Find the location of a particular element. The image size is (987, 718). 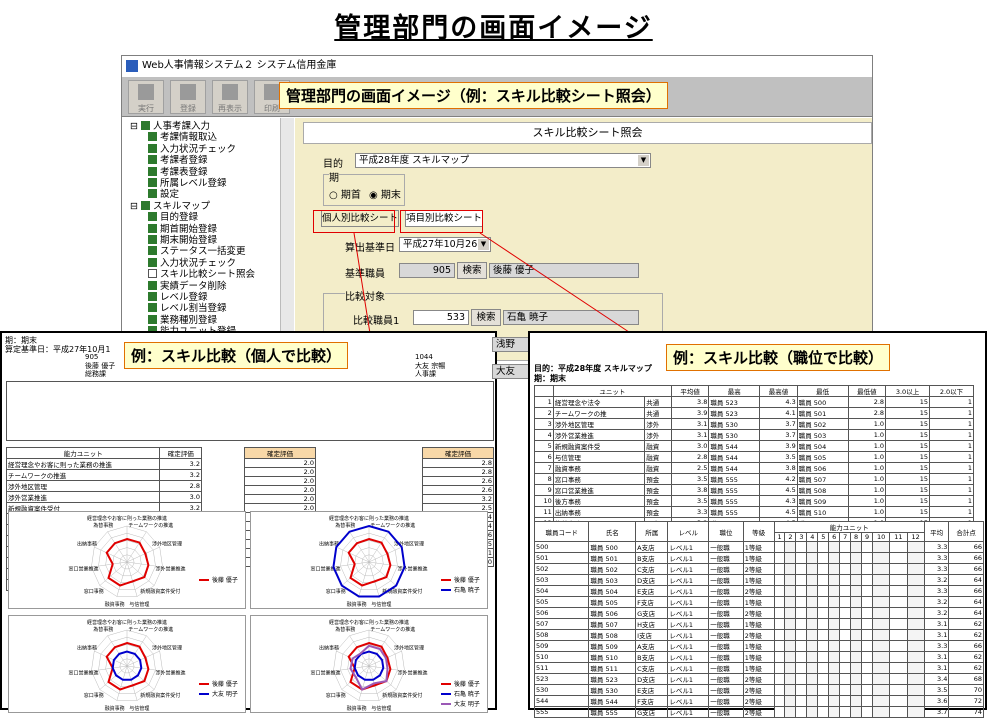

table-row: 5 新規融資案件受 融資 3.0 職員 544 3.9 職員 504 1.0 15 1 is located at coordinates (754, 446).